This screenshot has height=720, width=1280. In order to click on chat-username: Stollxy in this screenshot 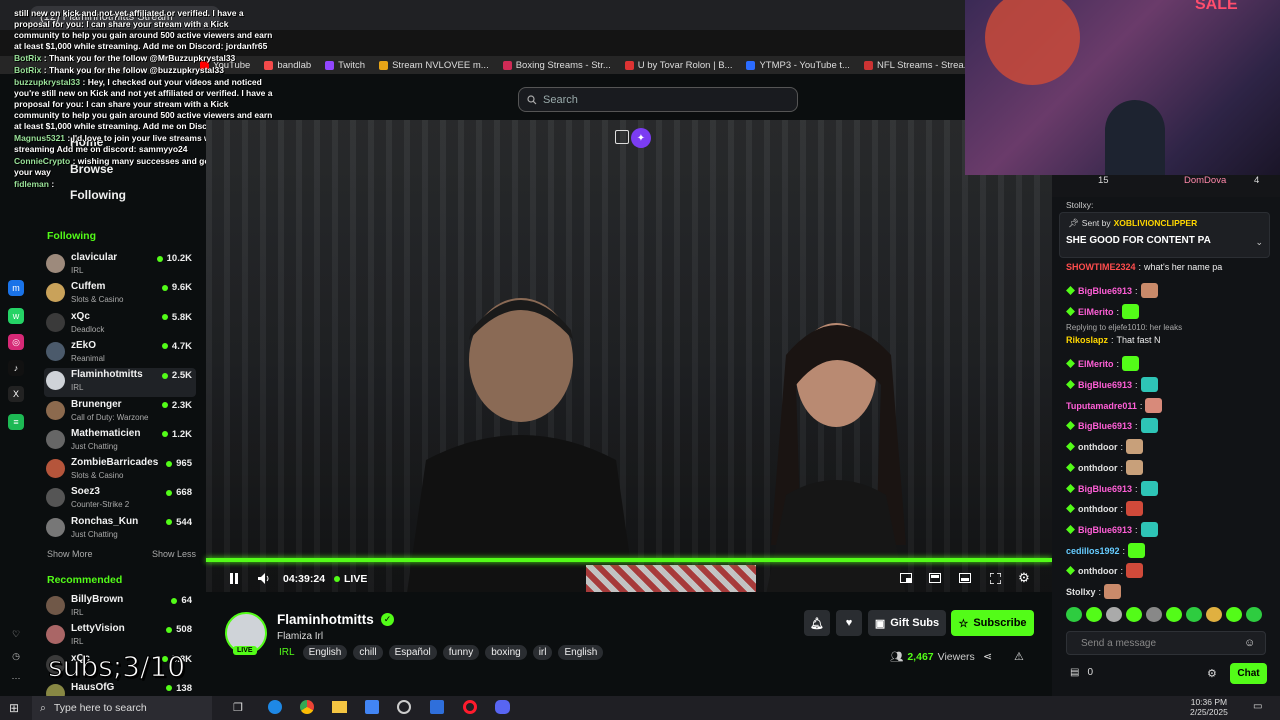, I will do `click(1081, 592)`.